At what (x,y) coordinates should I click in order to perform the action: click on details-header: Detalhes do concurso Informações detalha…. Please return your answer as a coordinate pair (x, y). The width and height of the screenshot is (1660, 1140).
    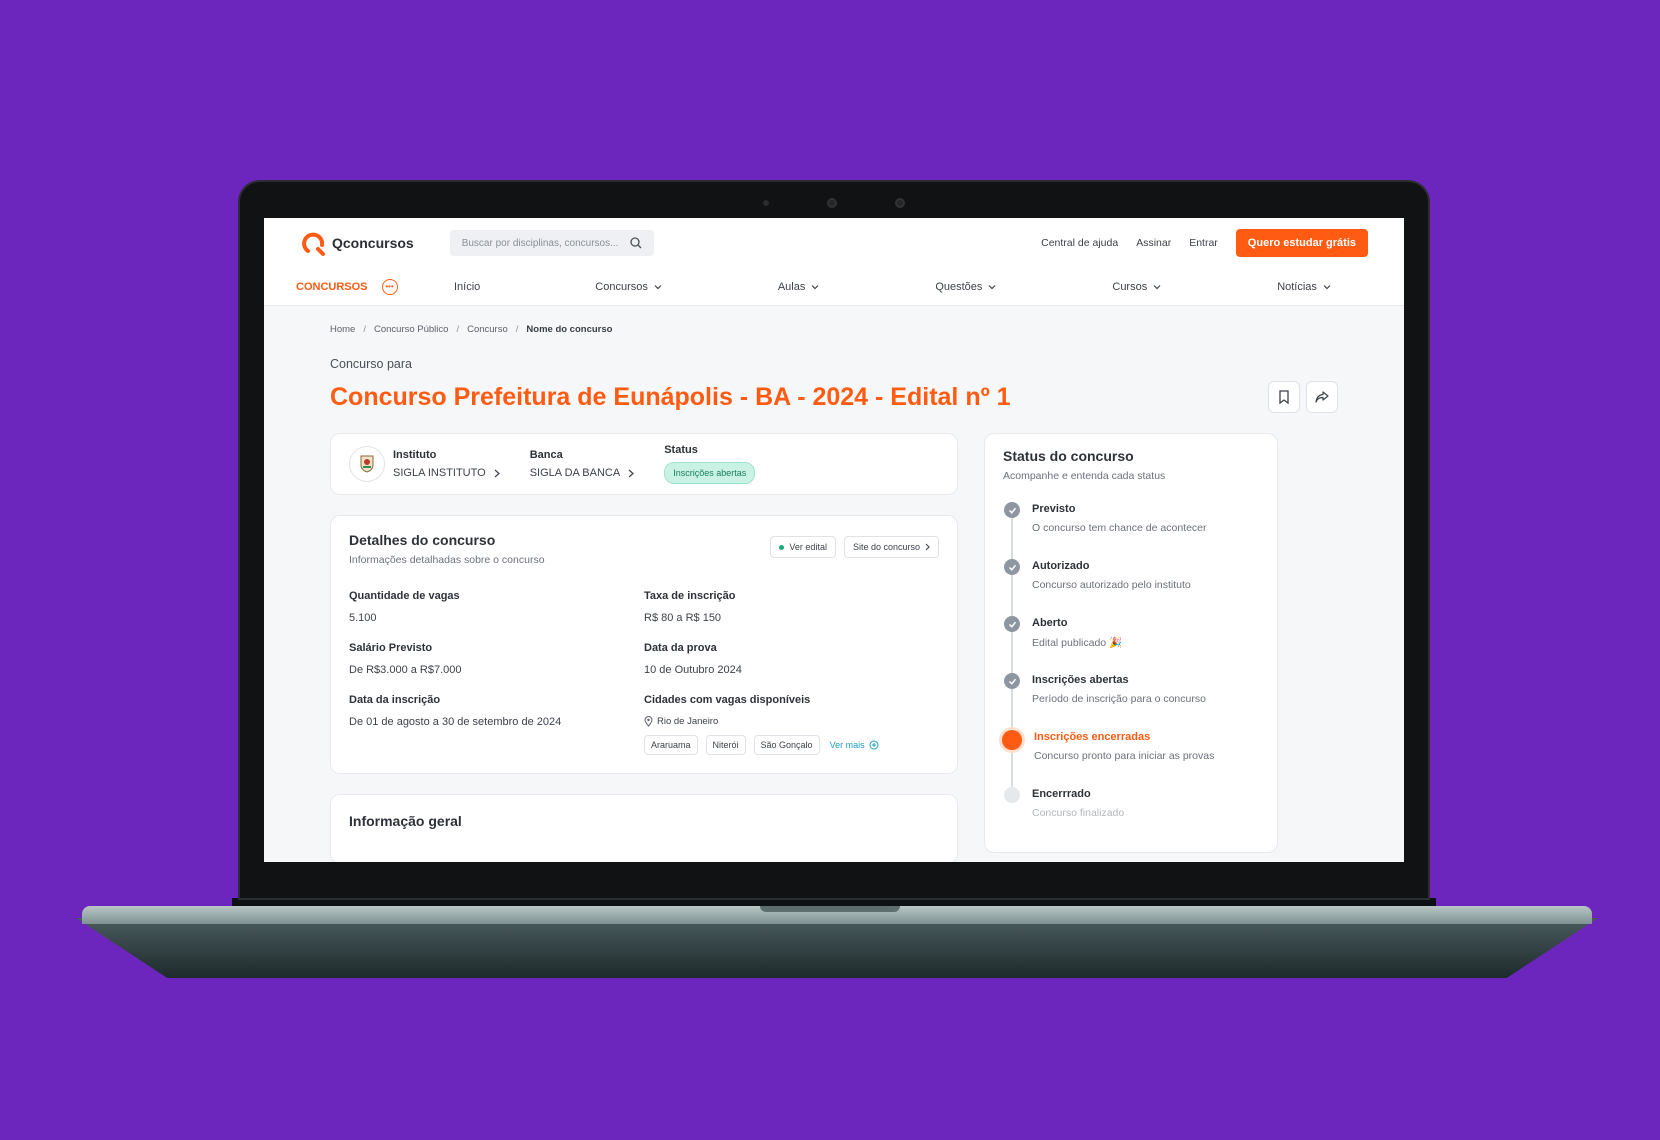
    Looking at the image, I should click on (644, 549).